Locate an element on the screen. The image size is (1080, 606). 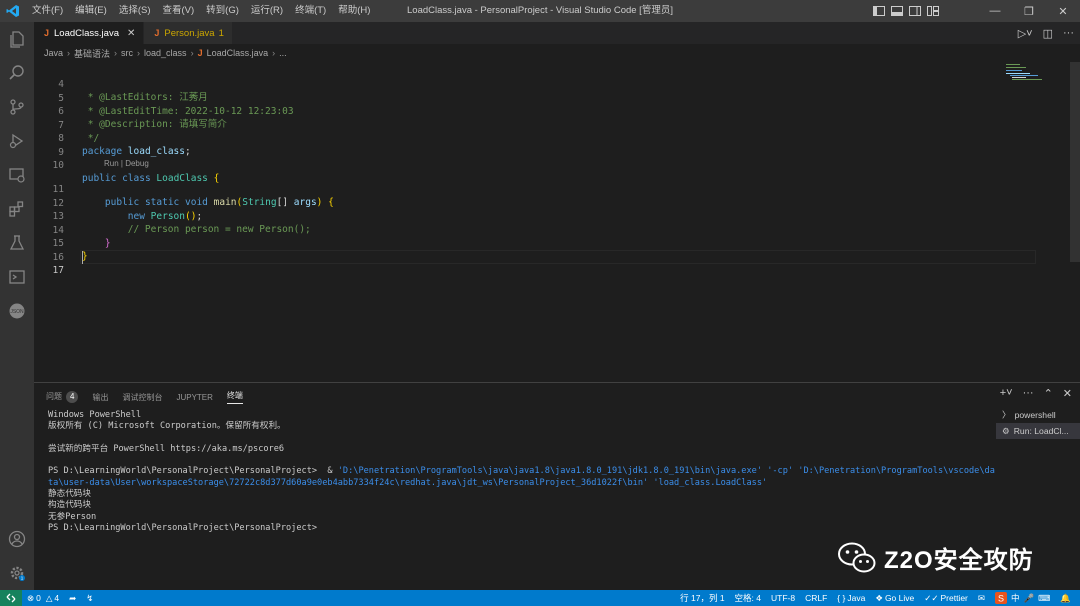
code-line: 6 * @Description: 请填写简介 is located at coordinates (130, 111).